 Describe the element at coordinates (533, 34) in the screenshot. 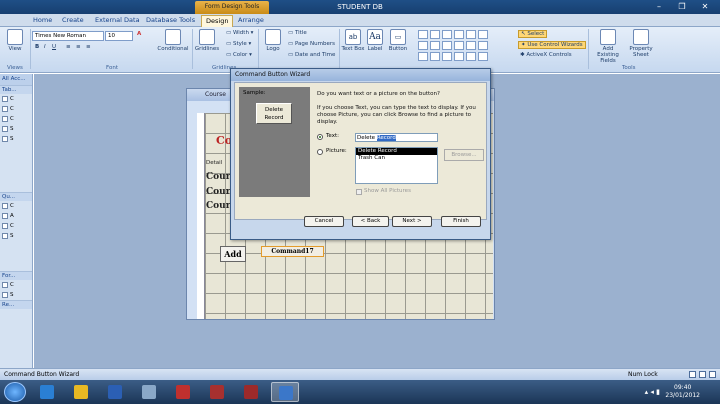

I see `select-button: ↖ Select` at that location.